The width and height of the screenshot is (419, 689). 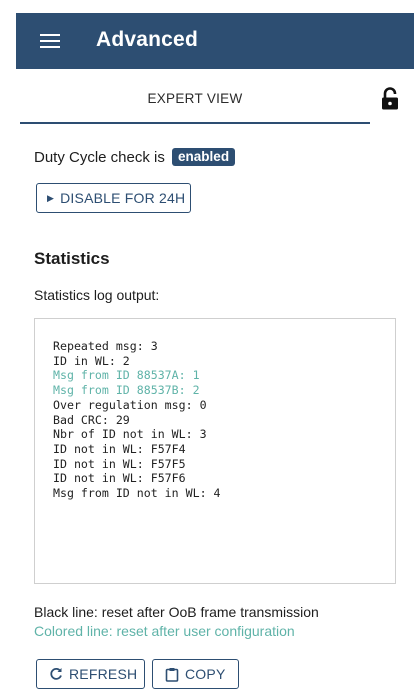 What do you see at coordinates (99, 157) in the screenshot?
I see `duty-cycle-label: Duty Cycle check is` at bounding box center [99, 157].